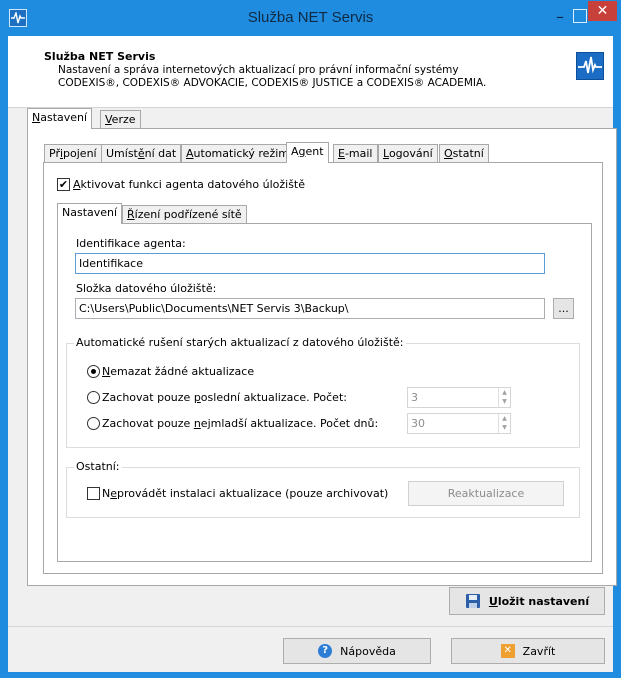  Describe the element at coordinates (355, 153) in the screenshot. I see `tab-email: E-mail` at that location.